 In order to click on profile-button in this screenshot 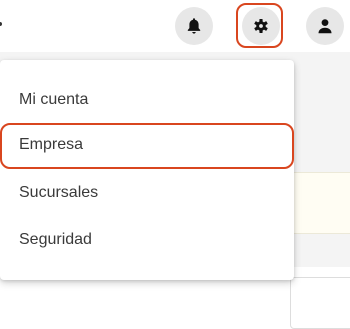, I will do `click(325, 26)`.